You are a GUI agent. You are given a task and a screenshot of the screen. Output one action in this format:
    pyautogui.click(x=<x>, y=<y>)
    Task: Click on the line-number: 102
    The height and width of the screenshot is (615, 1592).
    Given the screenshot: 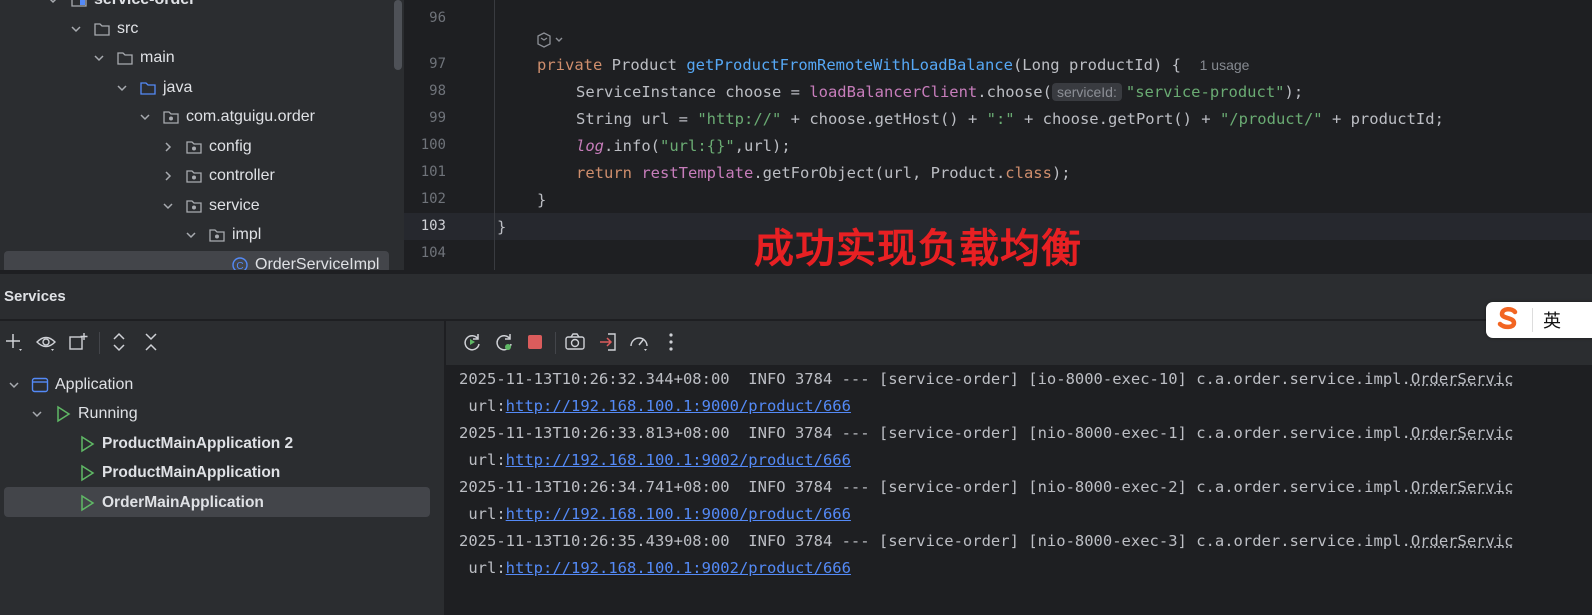 What is the action you would take?
    pyautogui.click(x=433, y=199)
    